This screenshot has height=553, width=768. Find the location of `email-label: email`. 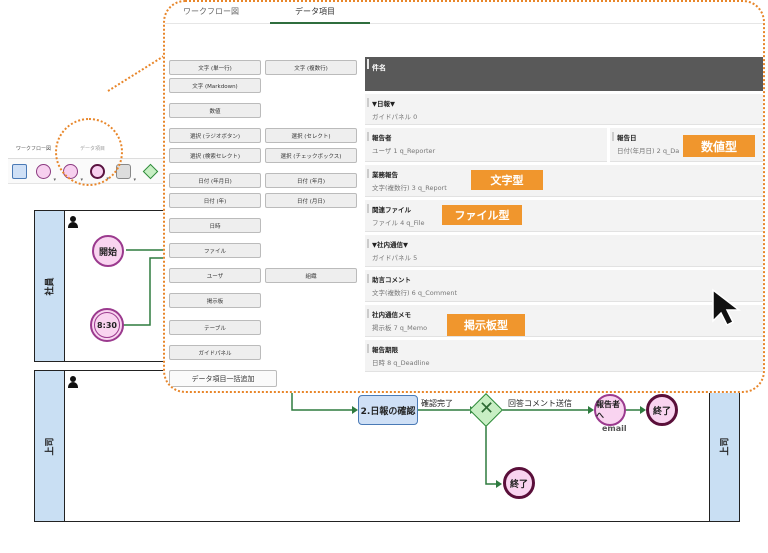

email-label: email is located at coordinates (614, 428).